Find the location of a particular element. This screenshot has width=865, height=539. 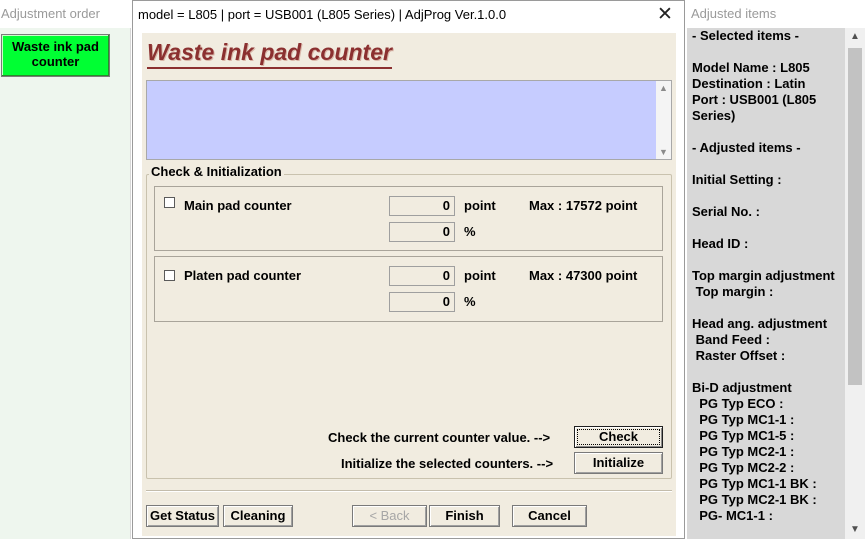

platen-pad-point-value: 0 is located at coordinates (422, 276).